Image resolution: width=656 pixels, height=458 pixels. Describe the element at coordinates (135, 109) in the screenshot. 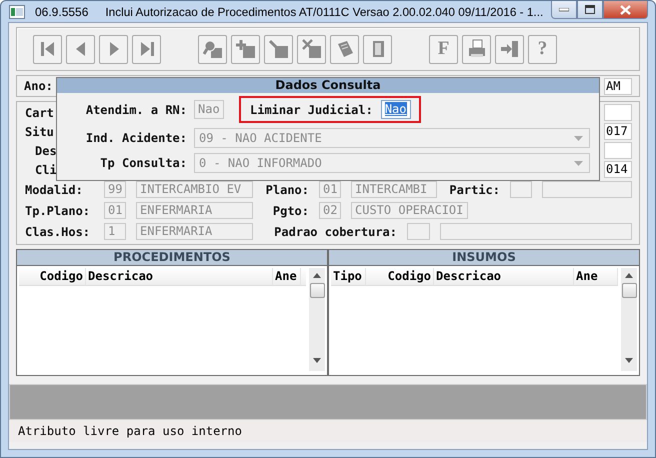

I see `field-label: Atendim. a RN:` at that location.